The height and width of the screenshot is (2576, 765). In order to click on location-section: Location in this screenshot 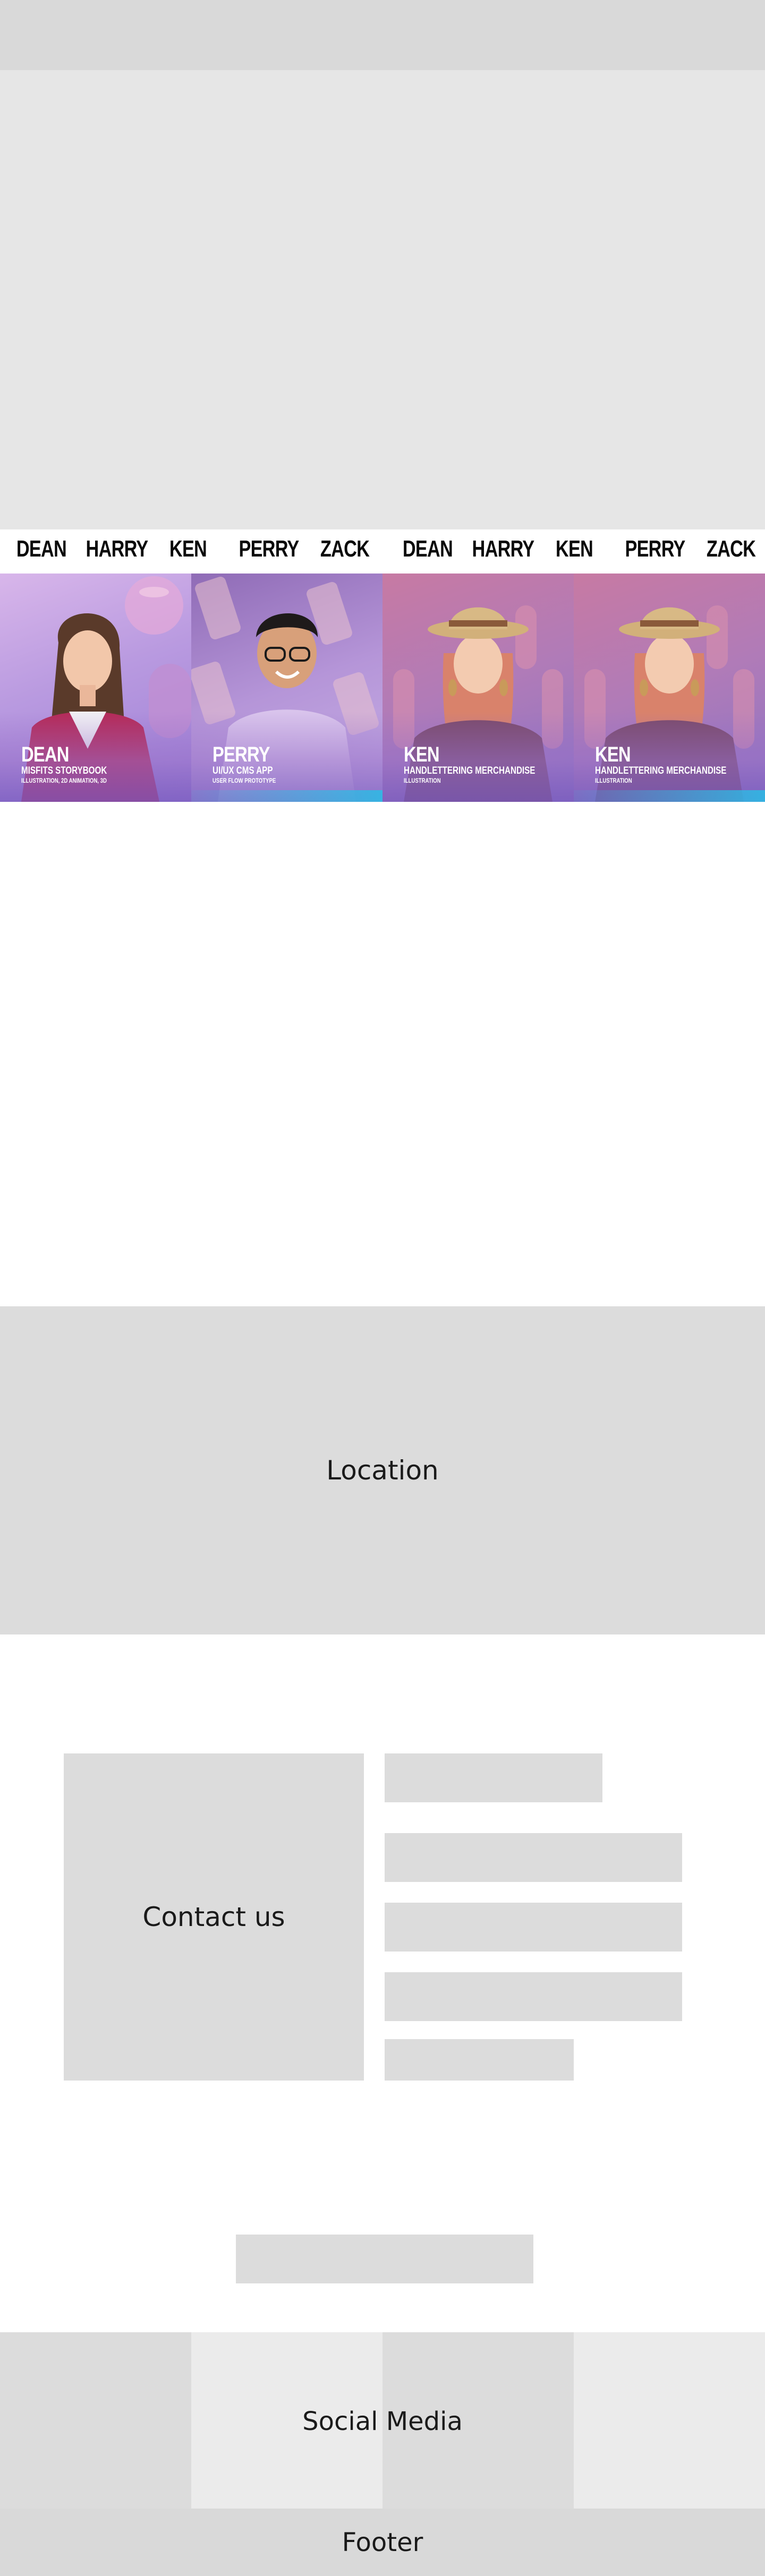, I will do `click(382, 1470)`.